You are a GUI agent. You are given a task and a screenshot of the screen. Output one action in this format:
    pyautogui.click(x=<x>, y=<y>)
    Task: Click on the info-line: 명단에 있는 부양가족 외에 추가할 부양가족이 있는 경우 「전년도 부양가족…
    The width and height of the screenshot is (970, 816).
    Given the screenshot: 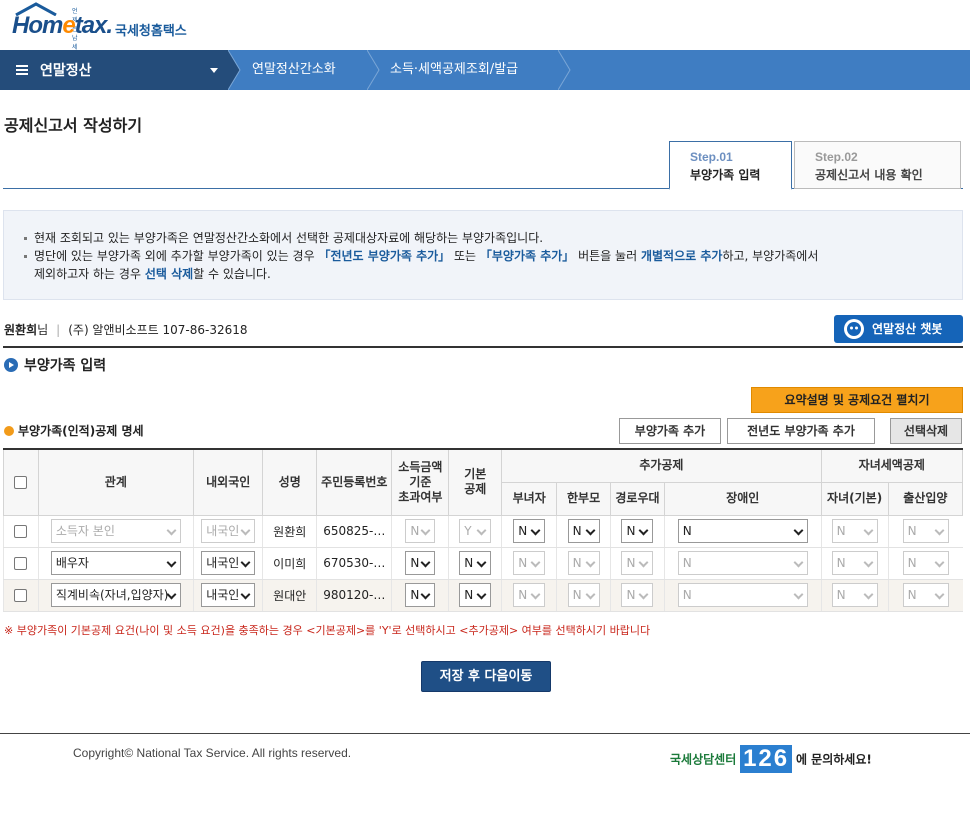 What is the action you would take?
    pyautogui.click(x=492, y=256)
    